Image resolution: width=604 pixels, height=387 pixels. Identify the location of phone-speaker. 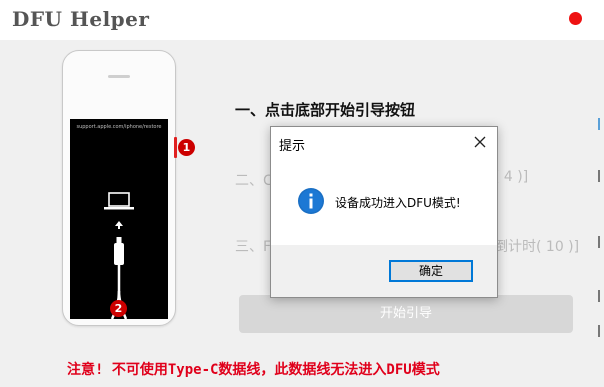
(119, 76).